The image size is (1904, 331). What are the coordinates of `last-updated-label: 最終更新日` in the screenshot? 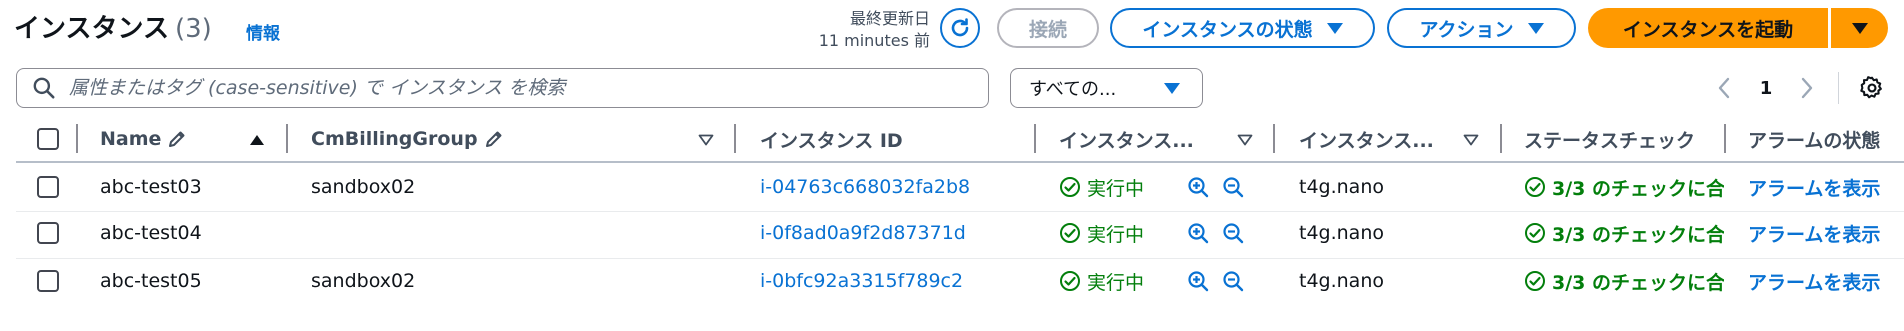 It's located at (889, 18).